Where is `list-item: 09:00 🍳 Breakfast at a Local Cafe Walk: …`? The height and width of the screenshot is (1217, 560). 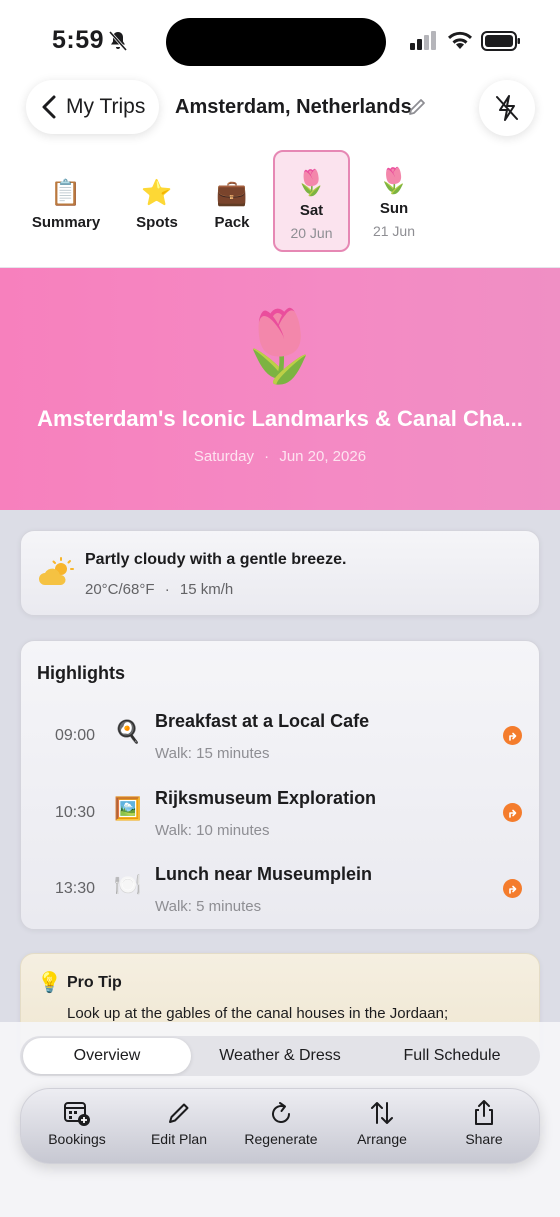
list-item: 09:00 🍳 Breakfast at a Local Cafe Walk: … is located at coordinates (280, 737).